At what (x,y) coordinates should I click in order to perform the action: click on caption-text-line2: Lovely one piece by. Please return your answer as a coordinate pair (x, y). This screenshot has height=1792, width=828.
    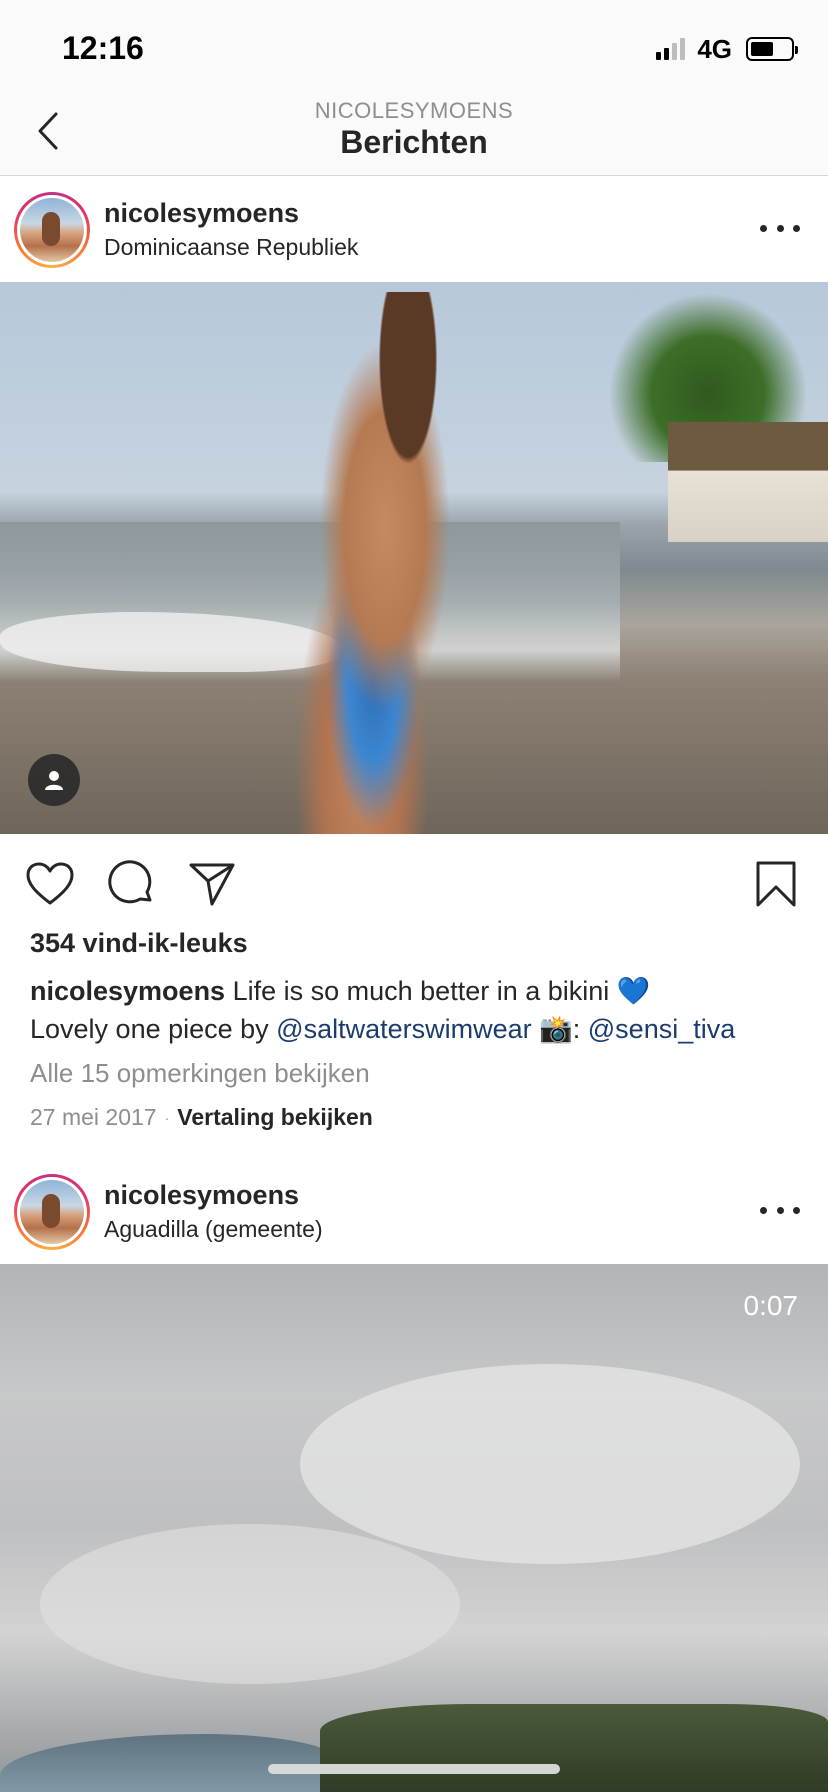
    Looking at the image, I should click on (153, 1029).